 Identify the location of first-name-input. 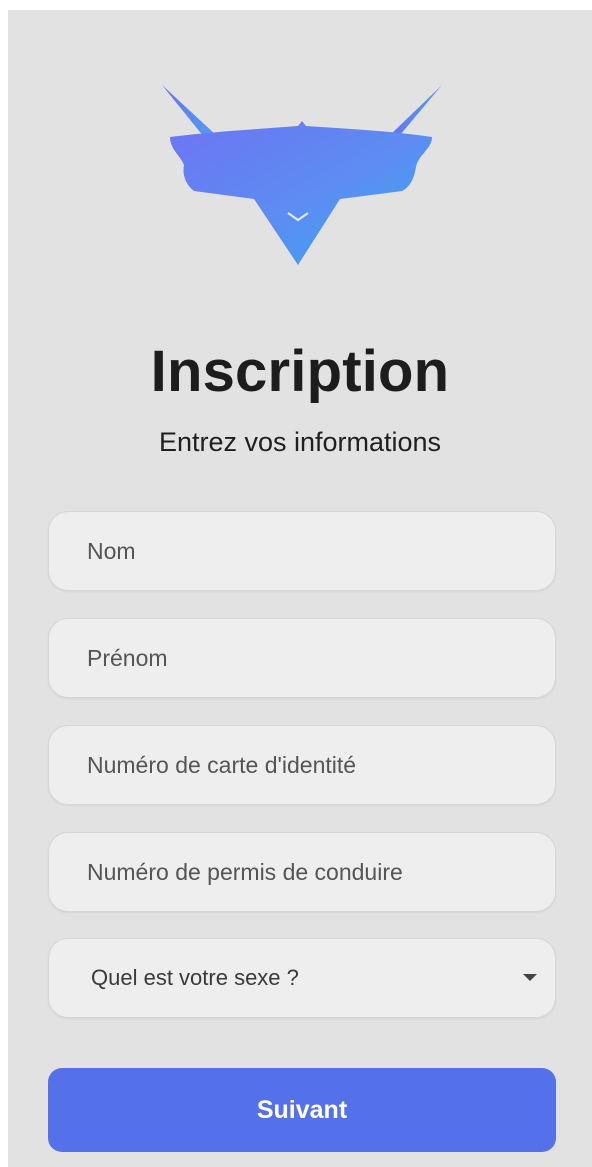
(302, 658).